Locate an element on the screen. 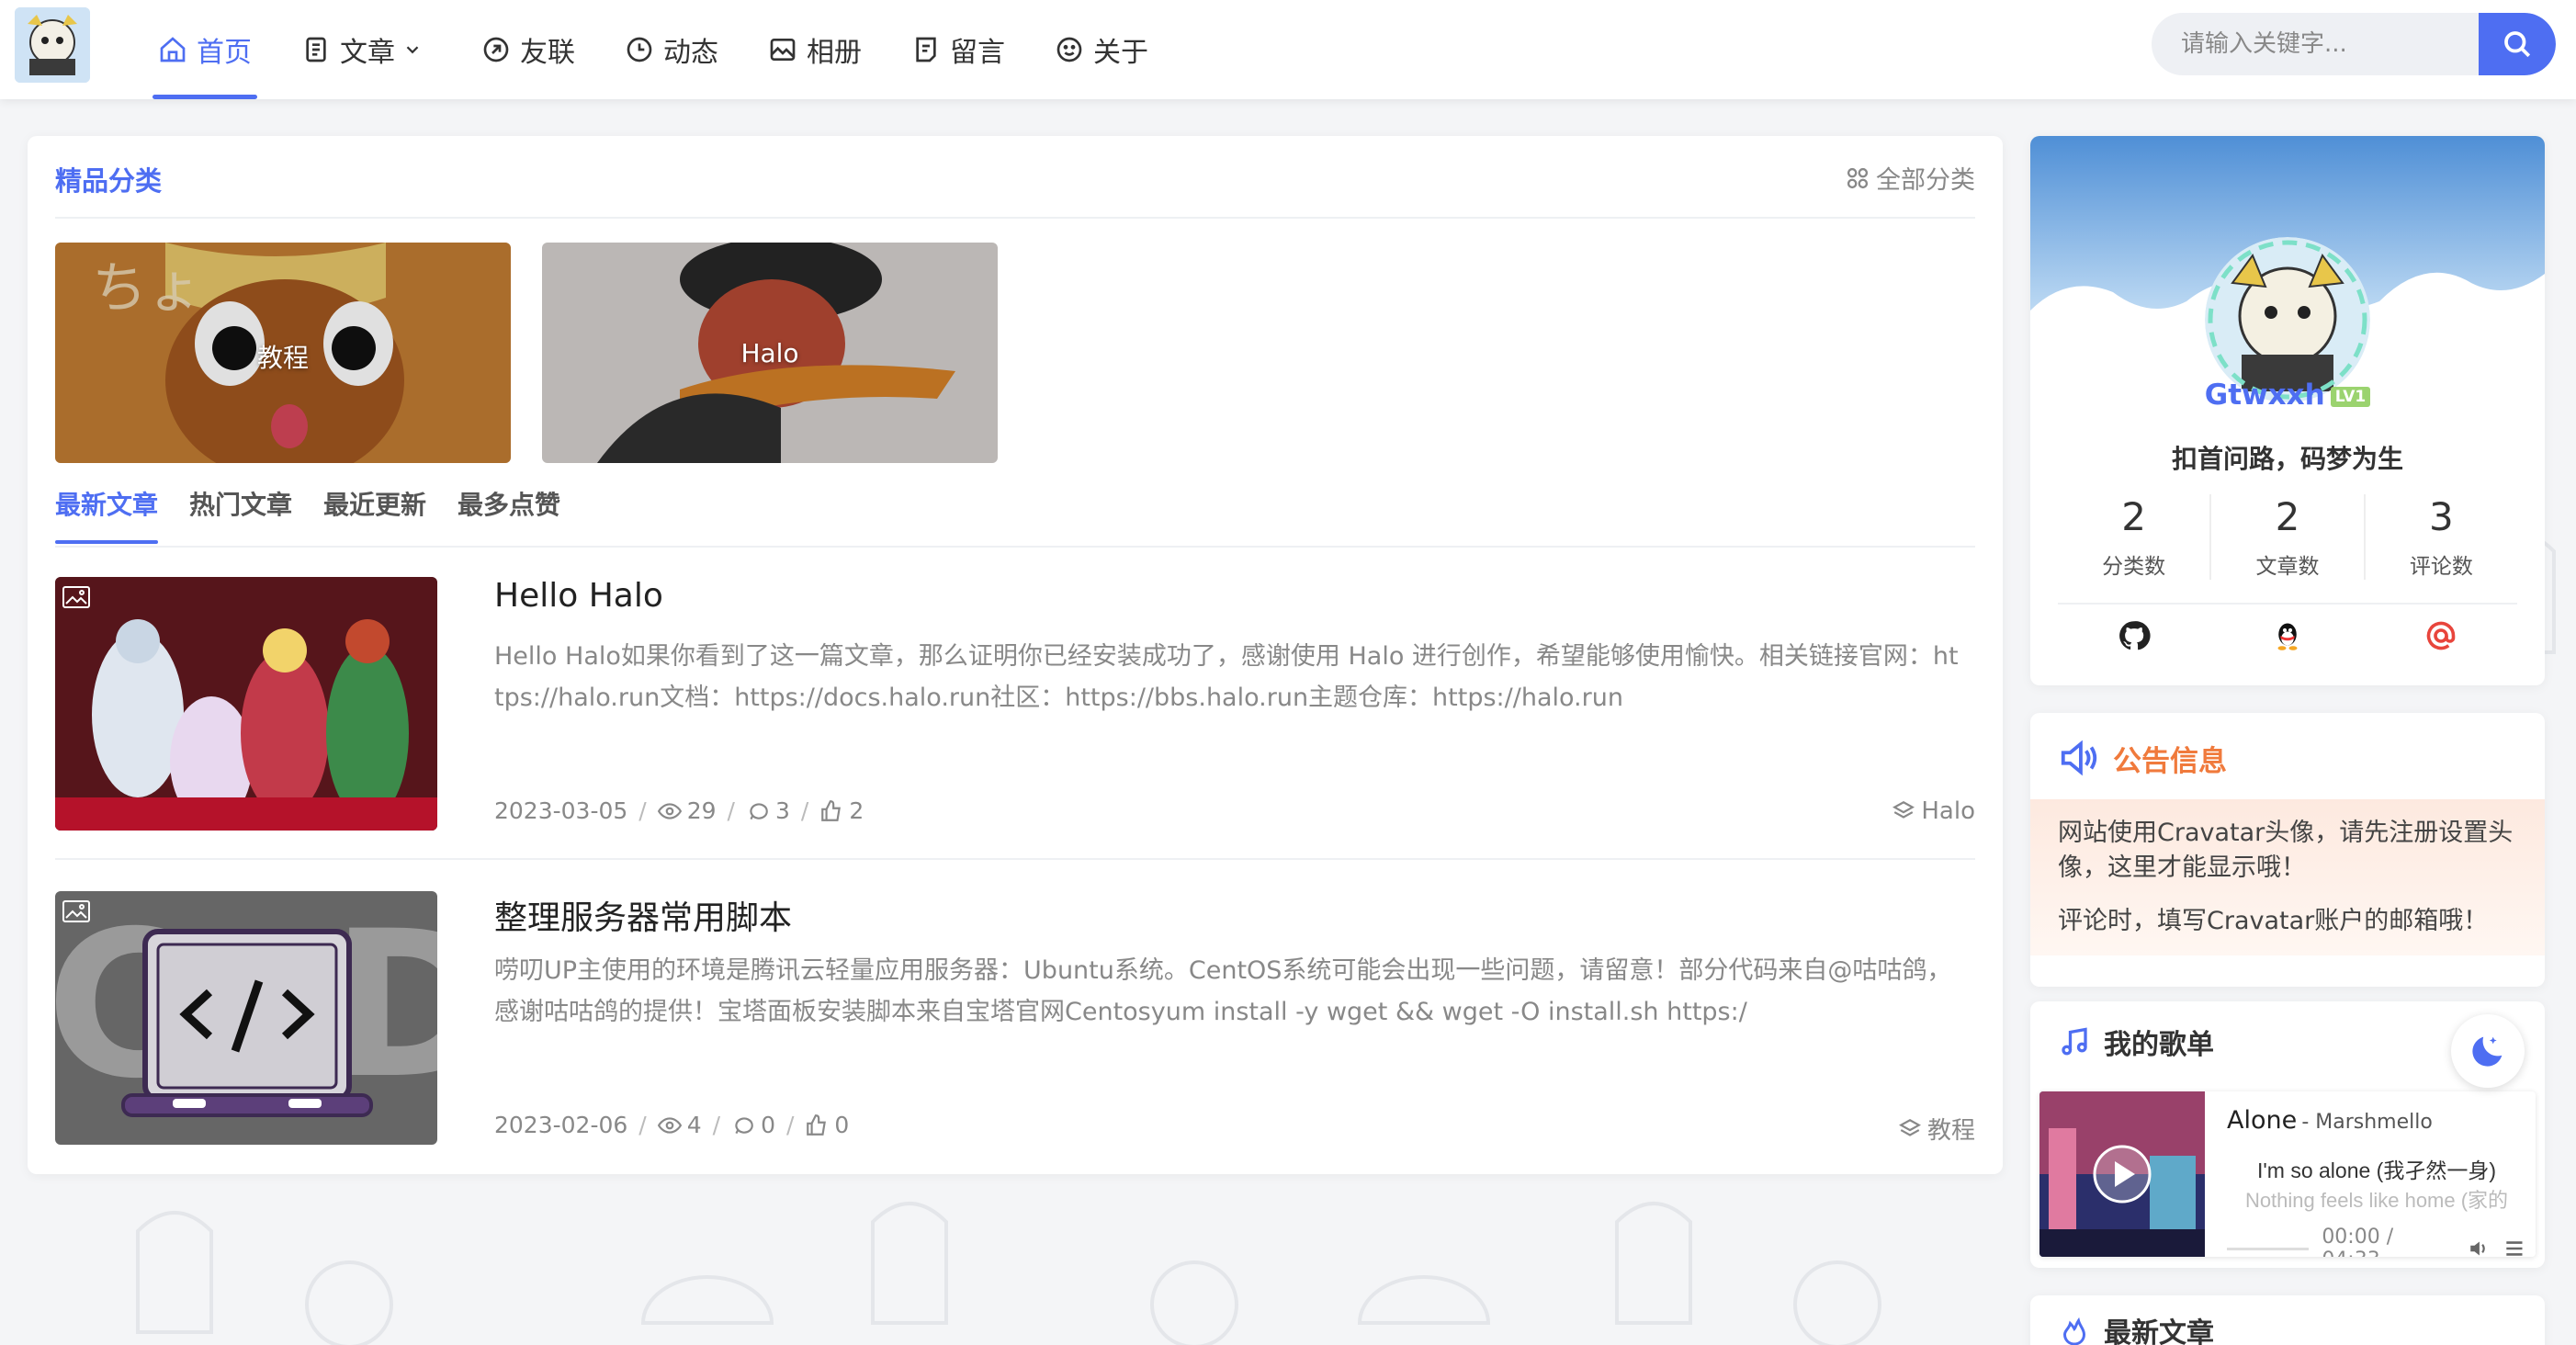 The width and height of the screenshot is (2576, 1345). nav-label-moments: 动态 is located at coordinates (690, 53).